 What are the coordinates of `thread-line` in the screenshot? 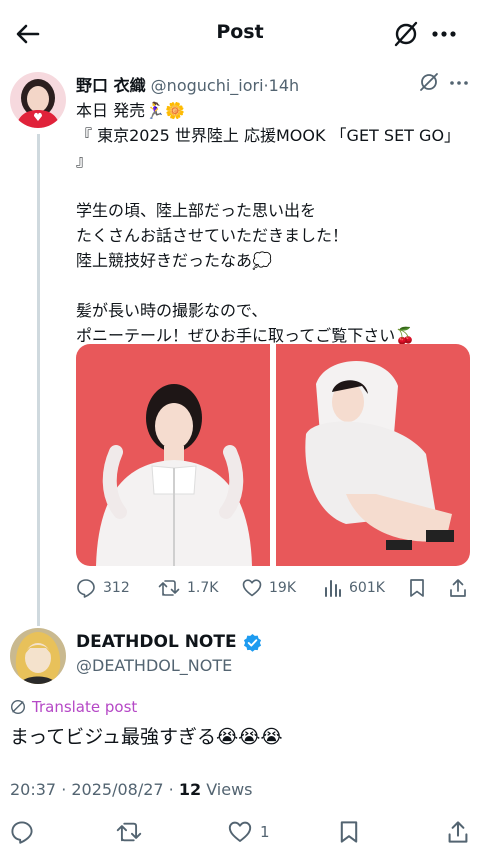 It's located at (38, 380).